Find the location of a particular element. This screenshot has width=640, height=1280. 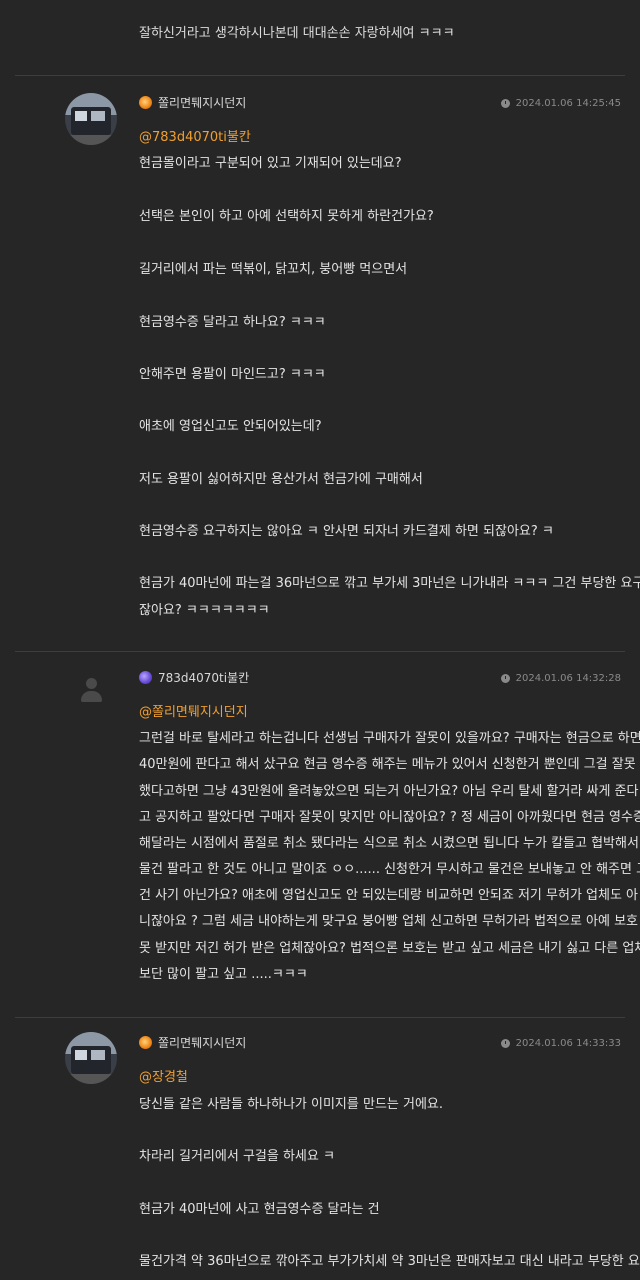

comment-timestamp: 2024.01.06 14:32:28 is located at coordinates (560, 678).